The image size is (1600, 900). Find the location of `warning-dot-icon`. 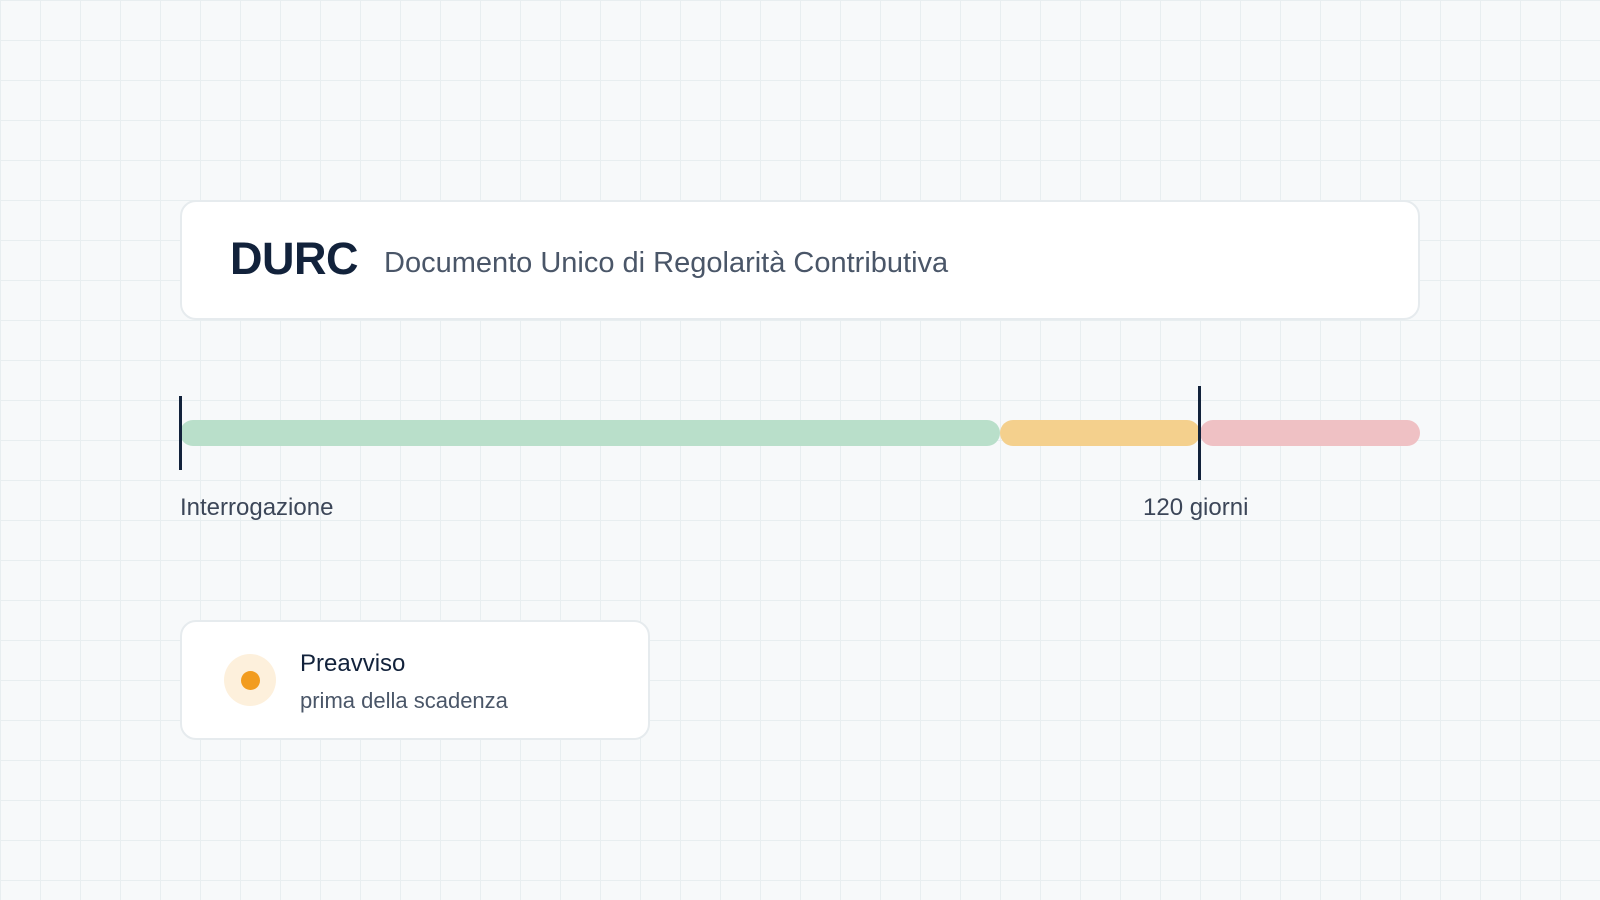

warning-dot-icon is located at coordinates (250, 680).